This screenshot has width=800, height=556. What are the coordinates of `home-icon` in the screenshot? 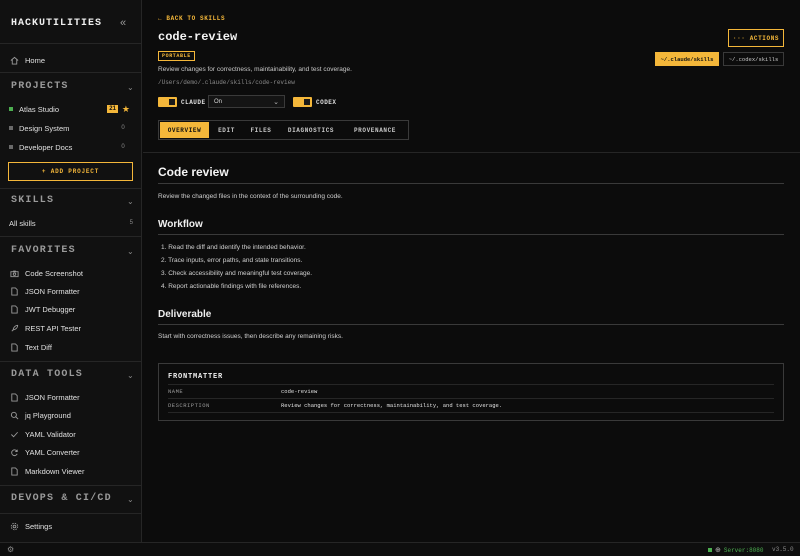 It's located at (14, 60).